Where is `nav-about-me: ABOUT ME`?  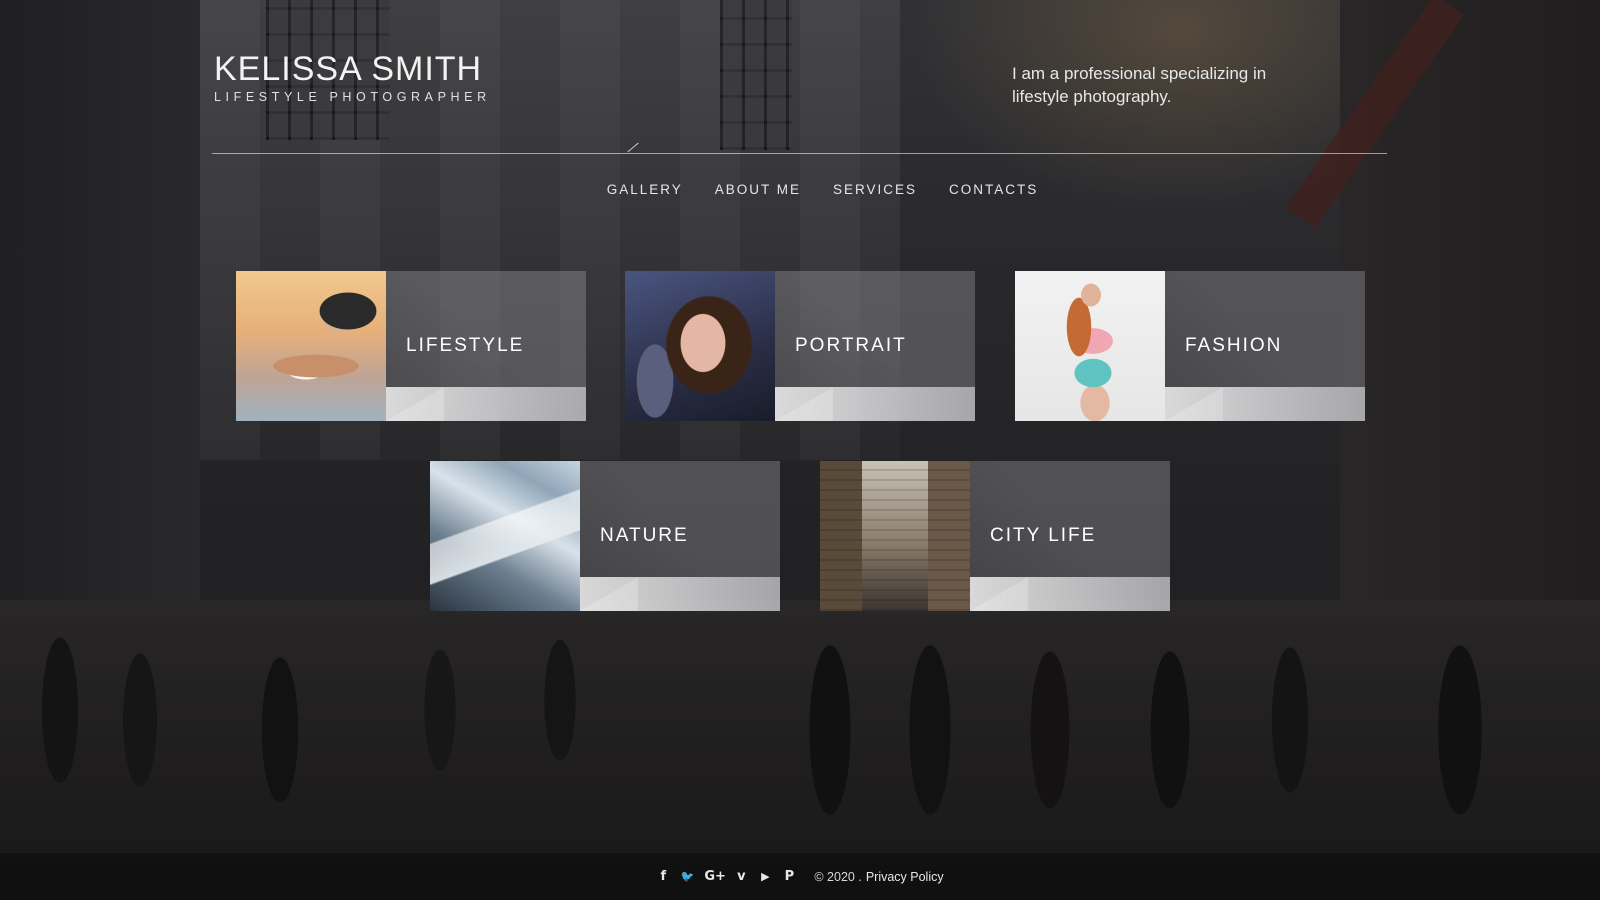 nav-about-me: ABOUT ME is located at coordinates (758, 189).